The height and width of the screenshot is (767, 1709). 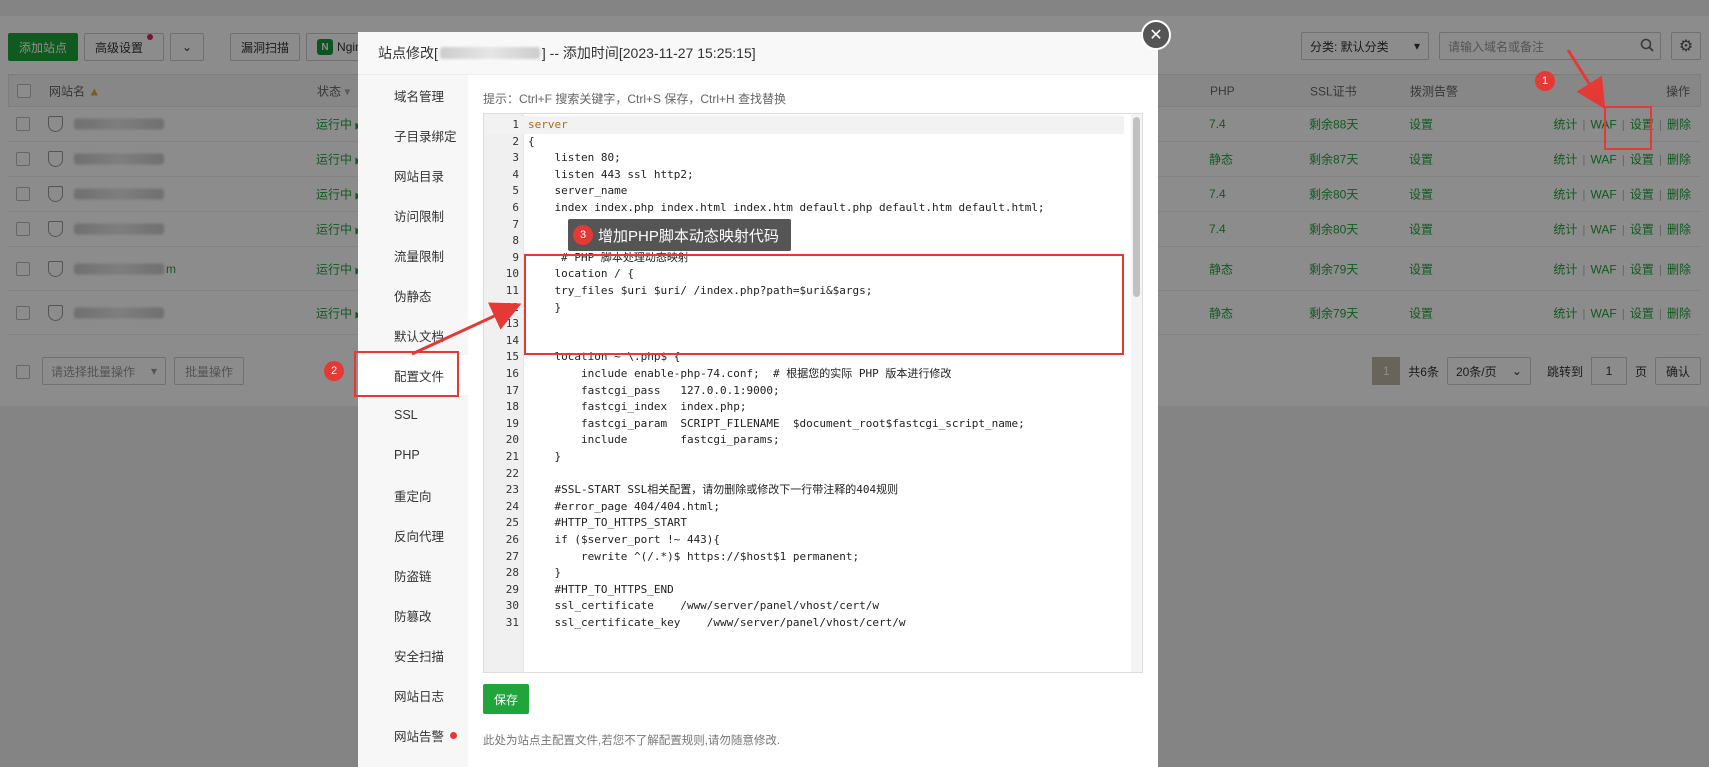 I want to click on arrow-to-settings, so click(x=1586, y=79).